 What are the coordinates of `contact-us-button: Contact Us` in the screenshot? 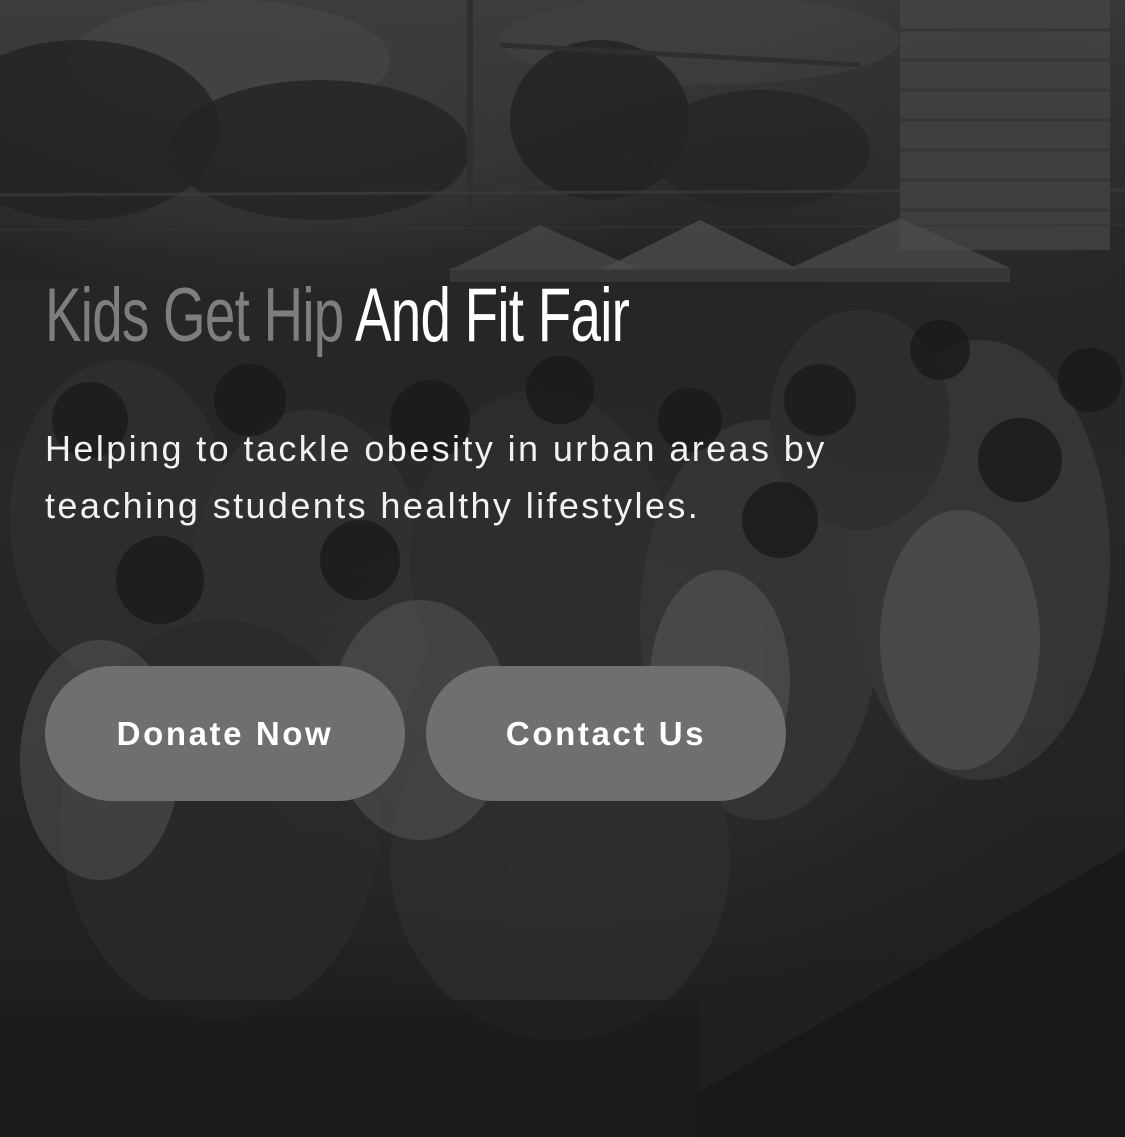 It's located at (606, 733).